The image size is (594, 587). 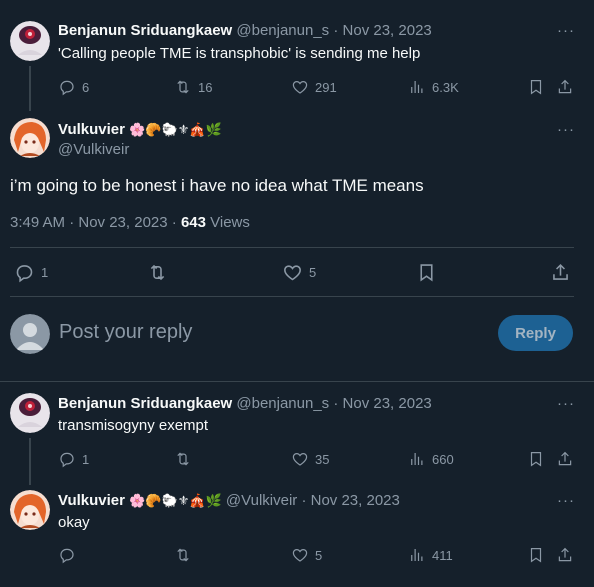 I want to click on reply-button: 6, so click(x=73, y=87).